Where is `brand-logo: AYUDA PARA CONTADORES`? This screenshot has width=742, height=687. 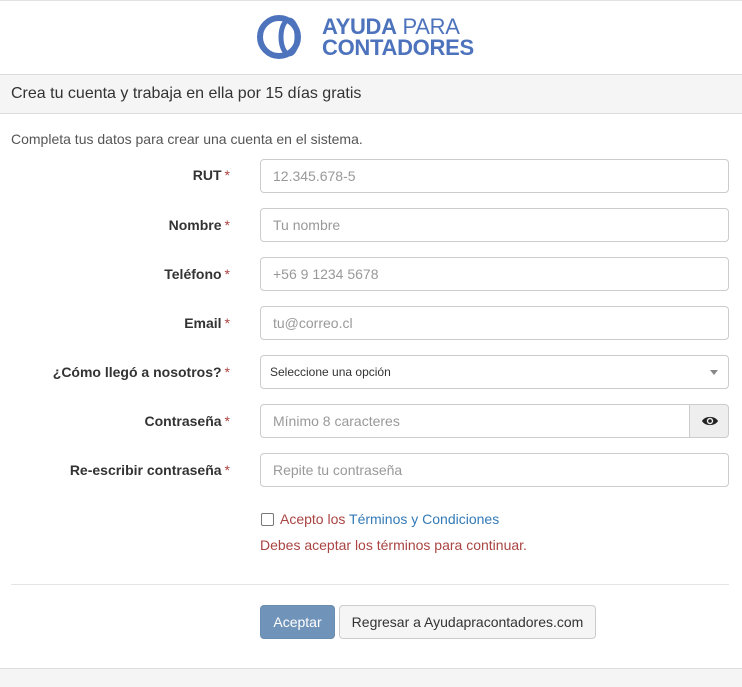
brand-logo: AYUDA PARA CONTADORES is located at coordinates (372, 36).